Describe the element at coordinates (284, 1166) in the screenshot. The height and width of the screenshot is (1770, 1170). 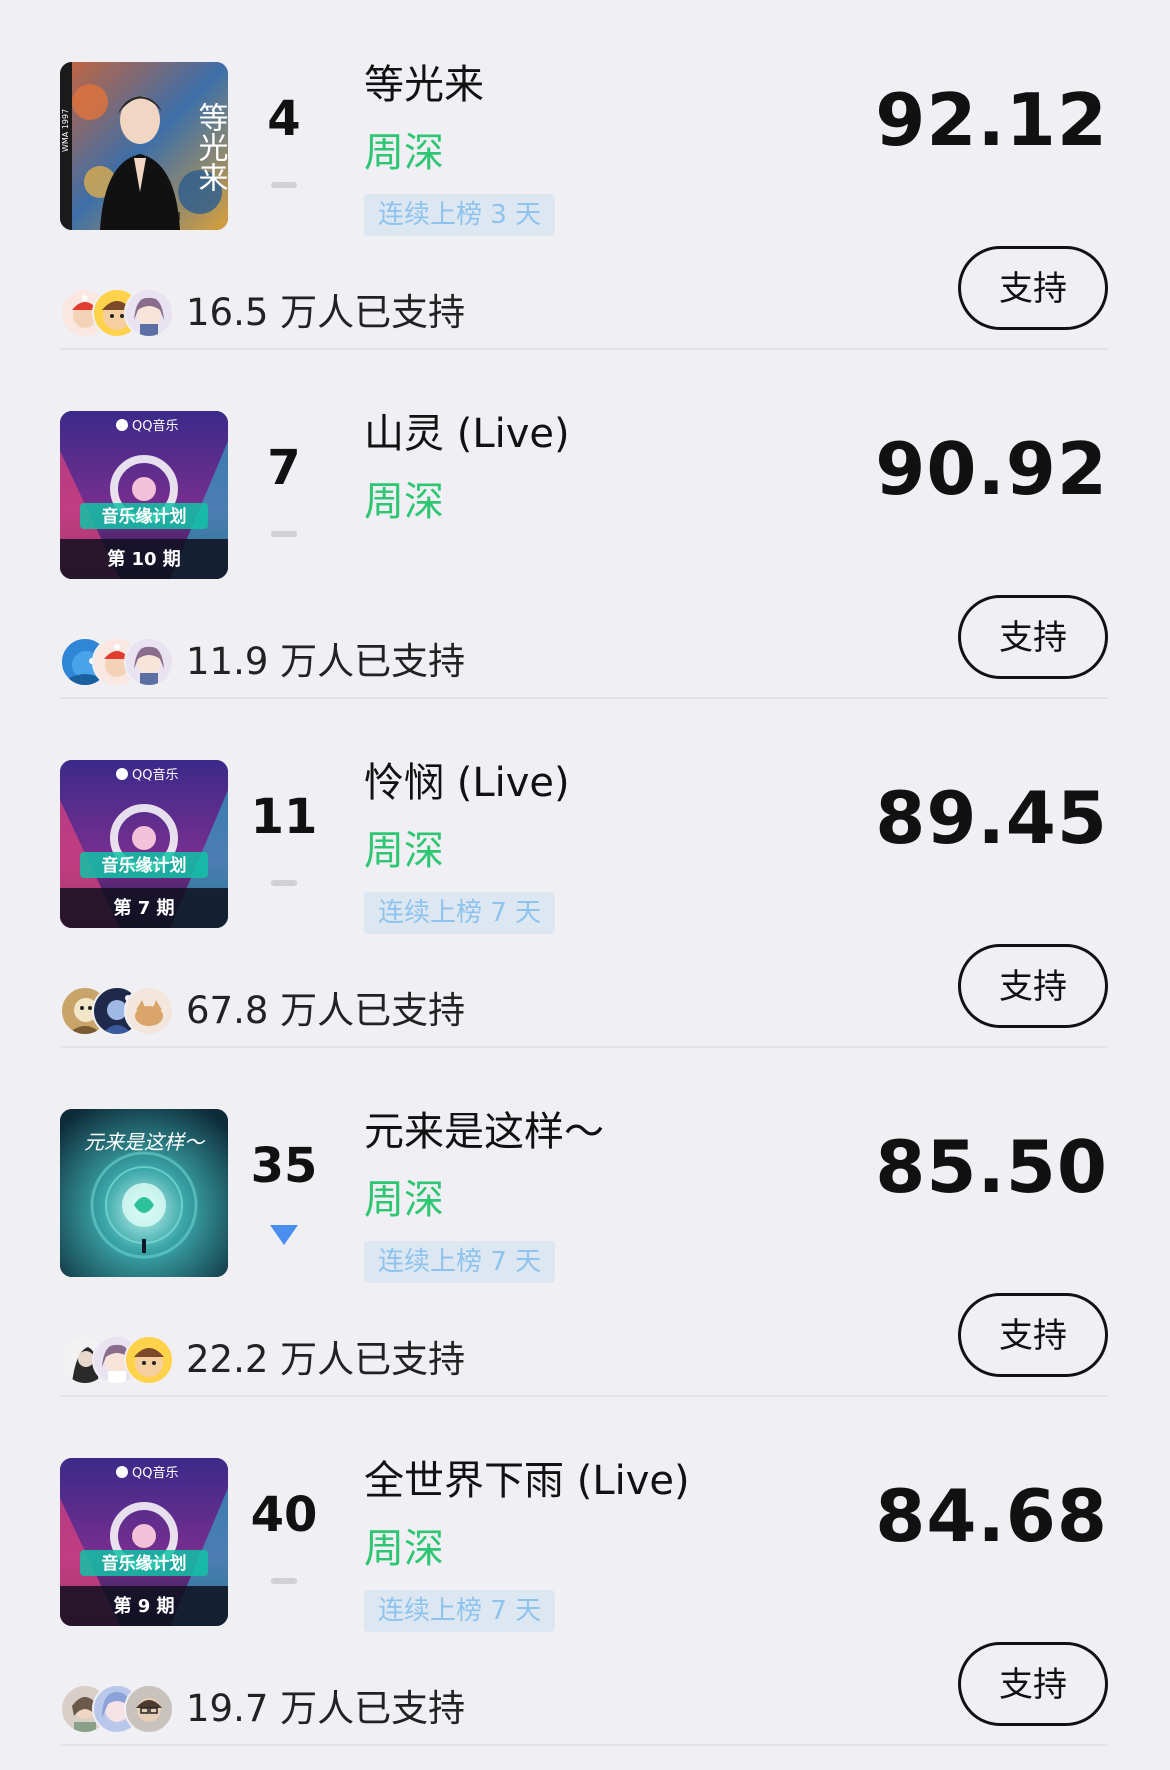
I see `rank-number: 35` at that location.